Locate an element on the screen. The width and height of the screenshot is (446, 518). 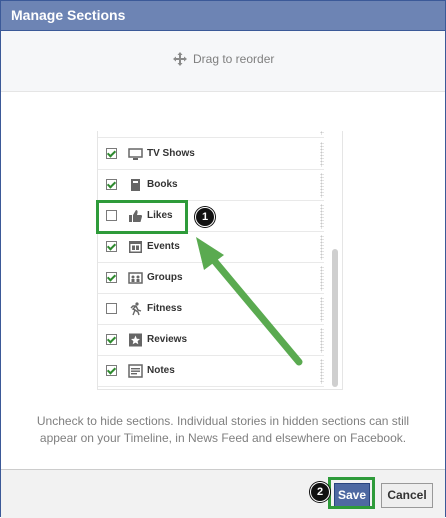
save-highlight-box is located at coordinates (351, 493).